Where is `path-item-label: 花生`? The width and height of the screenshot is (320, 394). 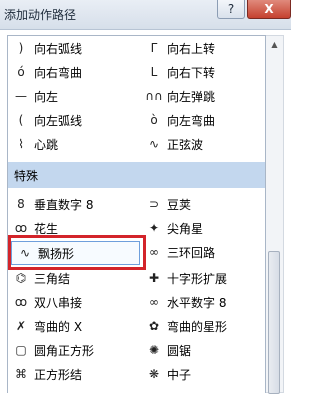
path-item-label: 花生 is located at coordinates (46, 228).